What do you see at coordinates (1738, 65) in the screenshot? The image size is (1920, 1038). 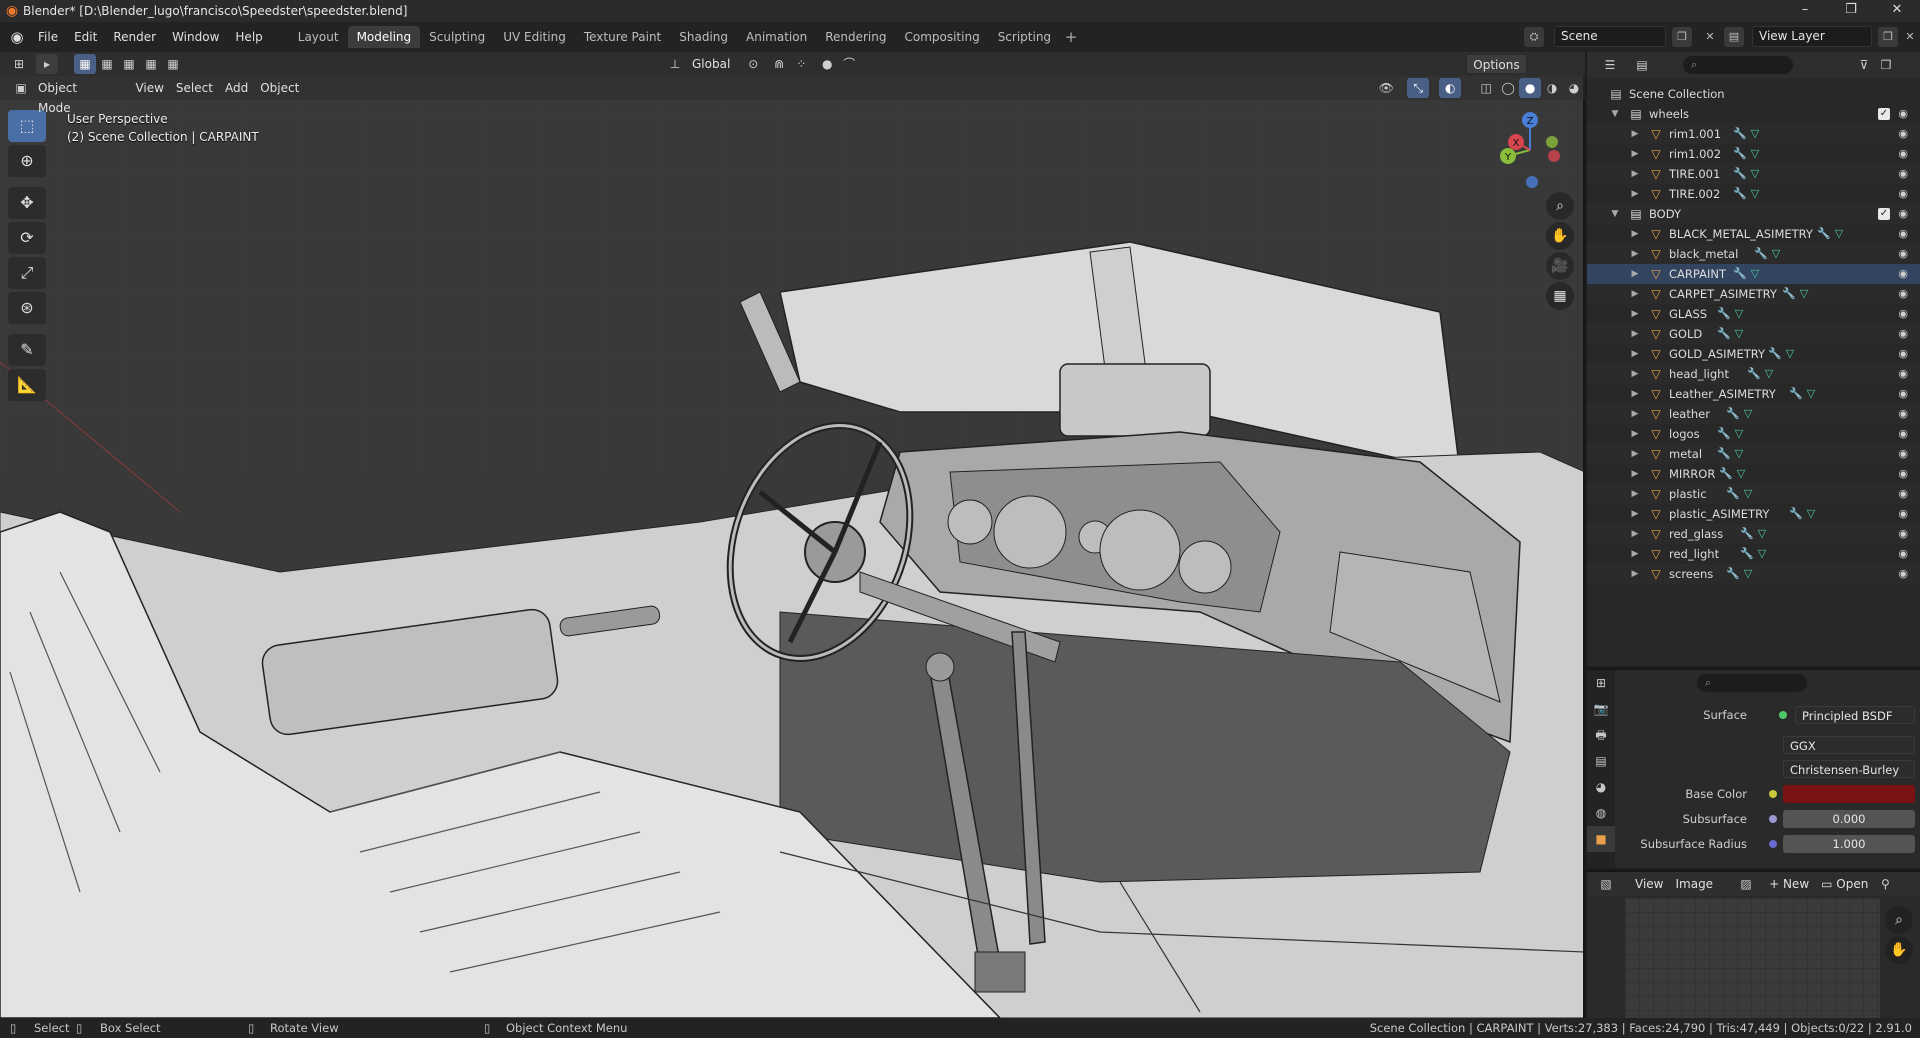 I see `outliner-search-input: ⌕` at bounding box center [1738, 65].